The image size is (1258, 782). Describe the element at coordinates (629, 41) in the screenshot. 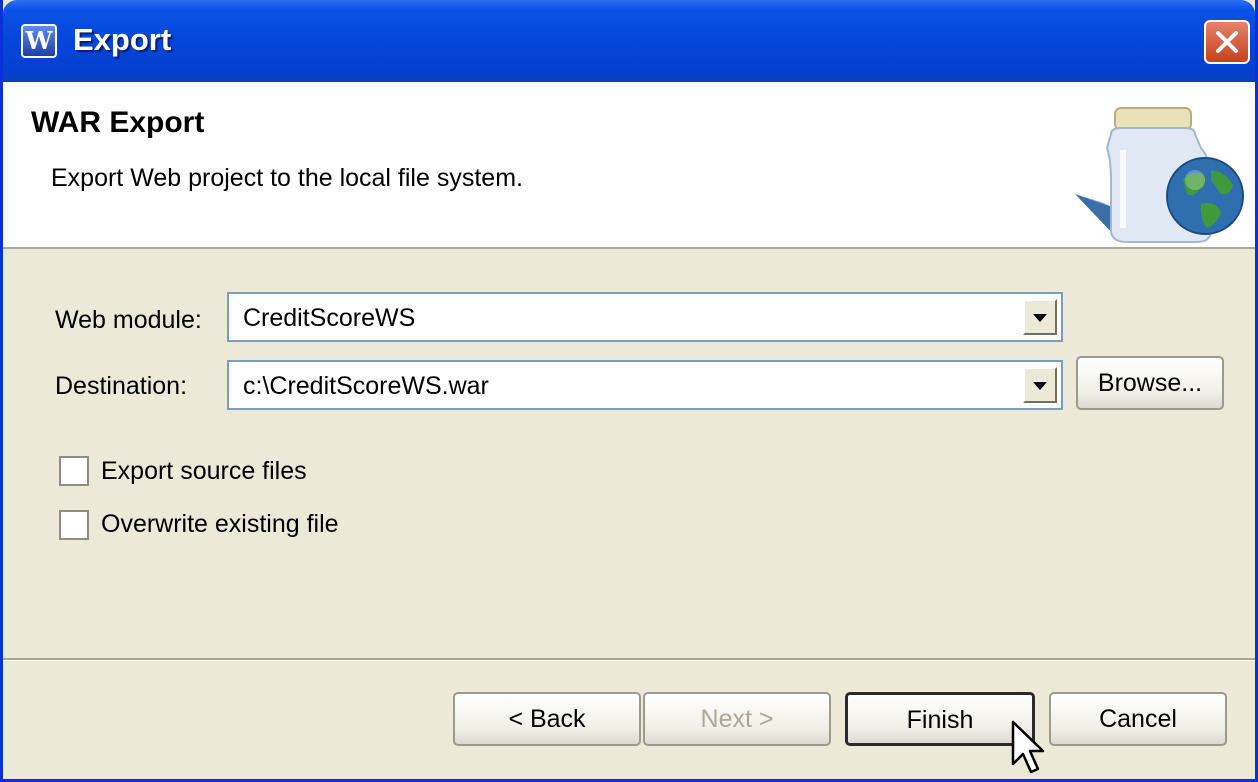

I see `title-bar: W Export` at that location.